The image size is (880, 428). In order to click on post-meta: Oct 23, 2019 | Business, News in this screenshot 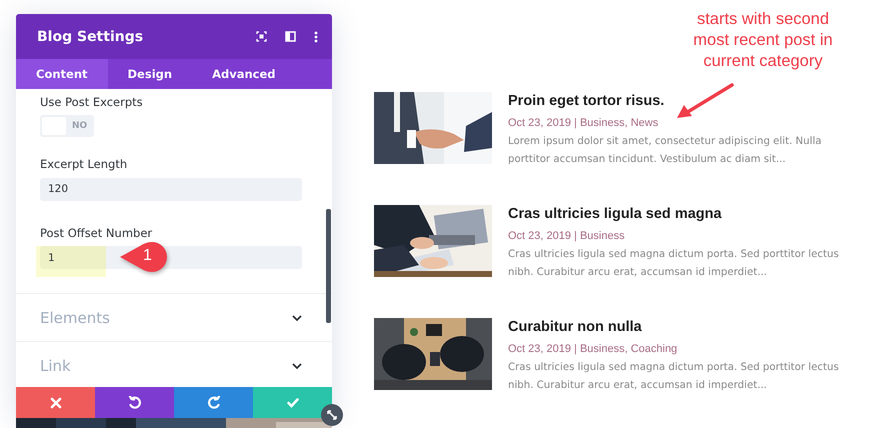, I will do `click(584, 123)`.